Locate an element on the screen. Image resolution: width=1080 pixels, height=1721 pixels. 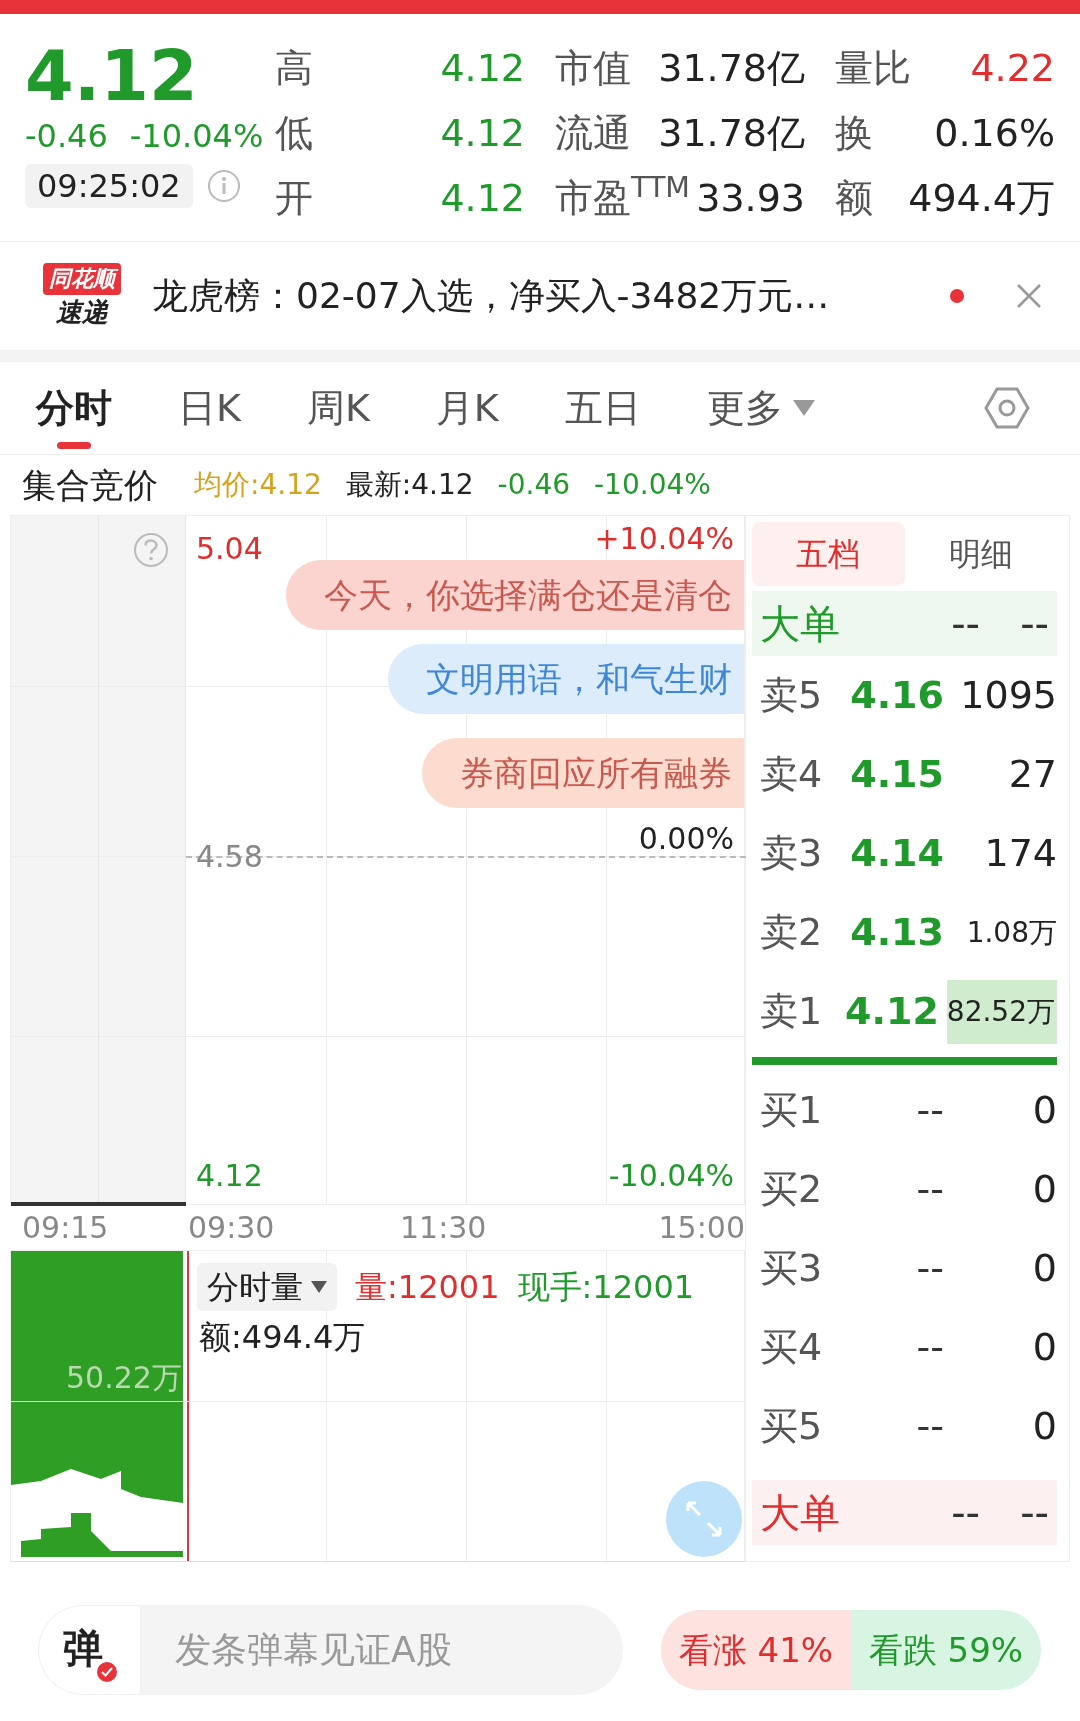
volume-cell-text: 174 is located at coordinates (1020, 853).